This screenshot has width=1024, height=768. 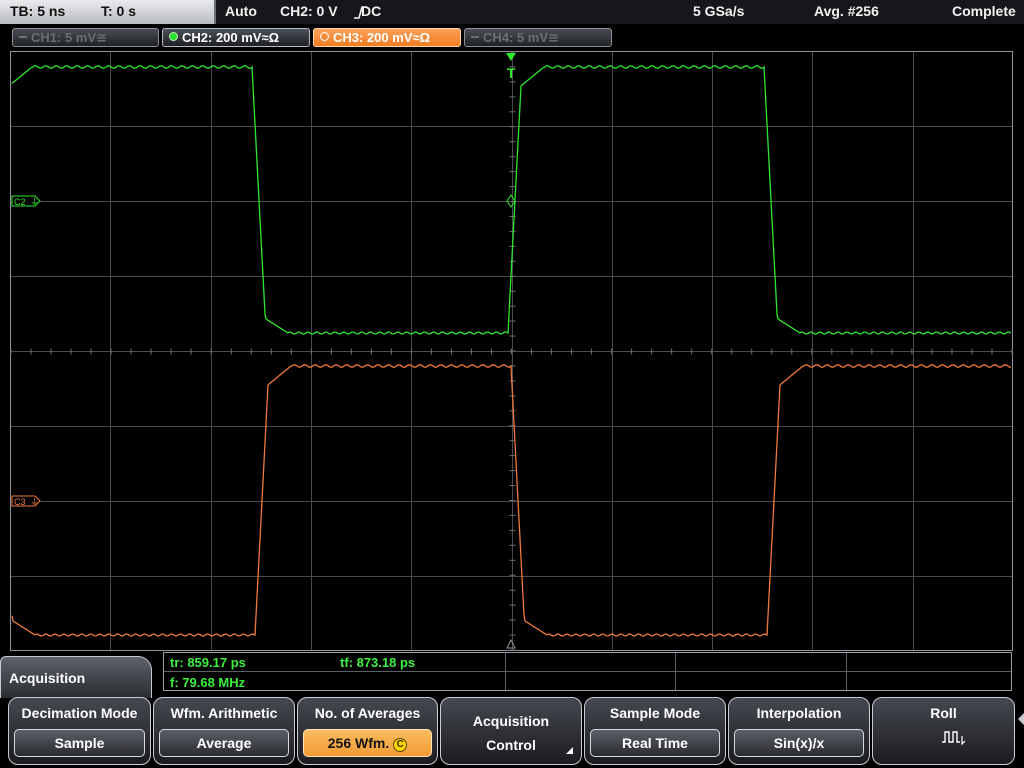 What do you see at coordinates (79, 743) in the screenshot?
I see `decimation-mode-value: Sample` at bounding box center [79, 743].